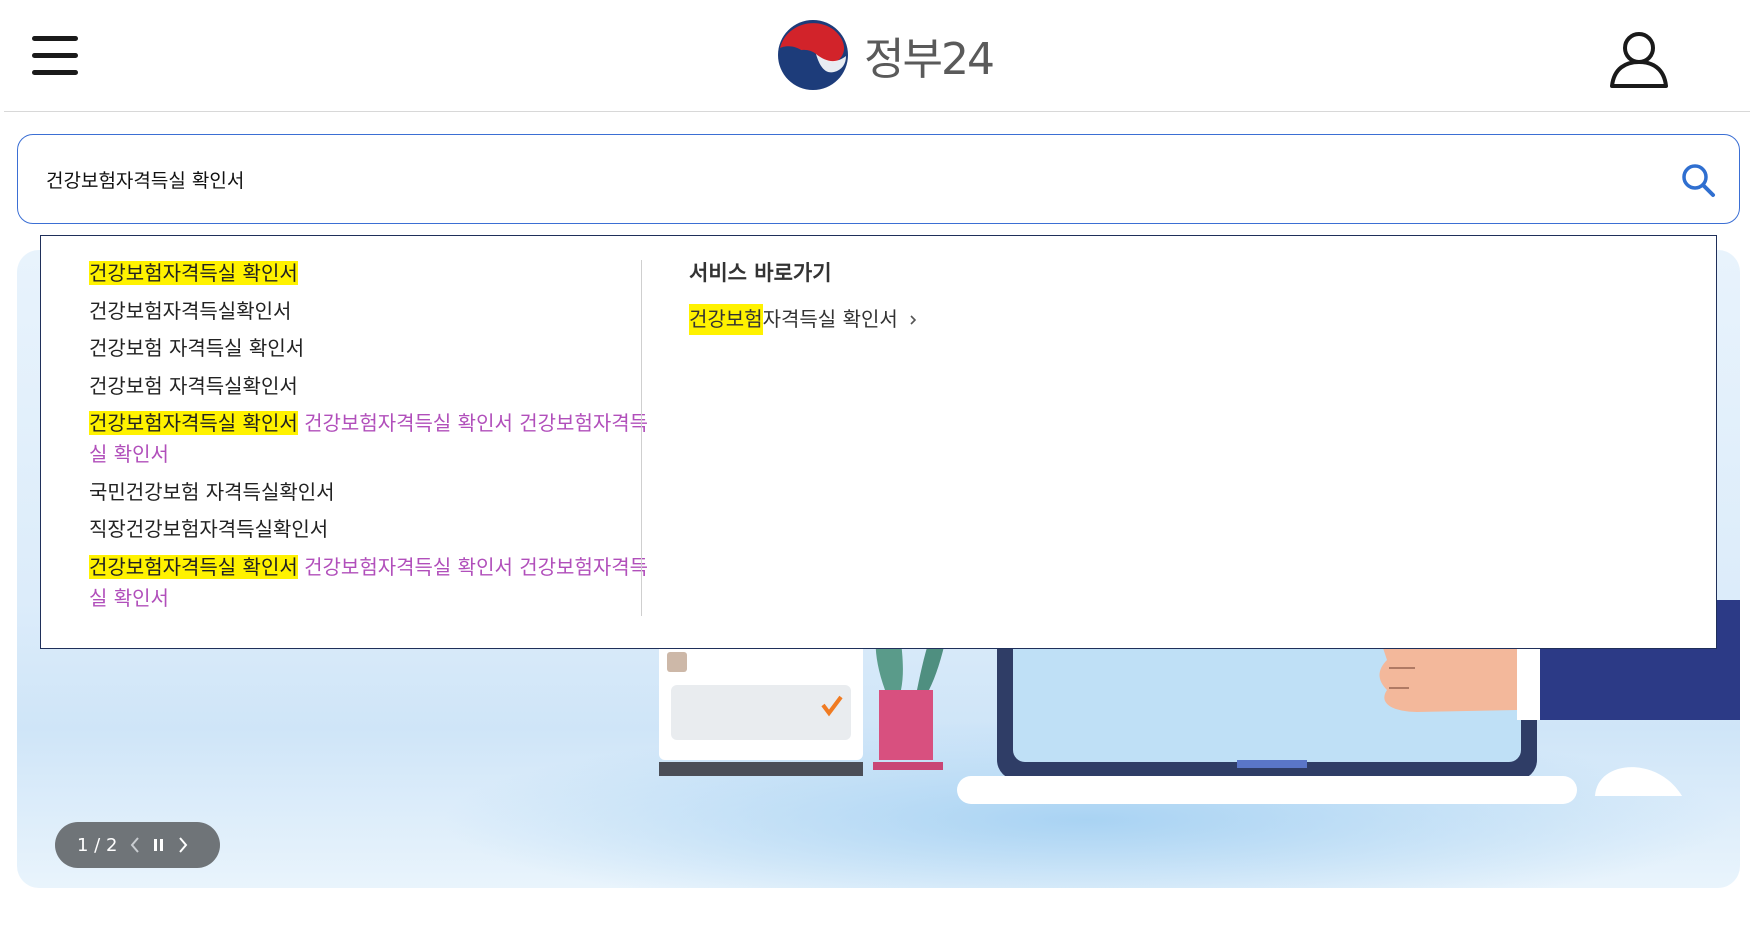 Image resolution: width=1754 pixels, height=928 pixels. Describe the element at coordinates (813, 55) in the screenshot. I see `taegeuk-logo-icon` at that location.